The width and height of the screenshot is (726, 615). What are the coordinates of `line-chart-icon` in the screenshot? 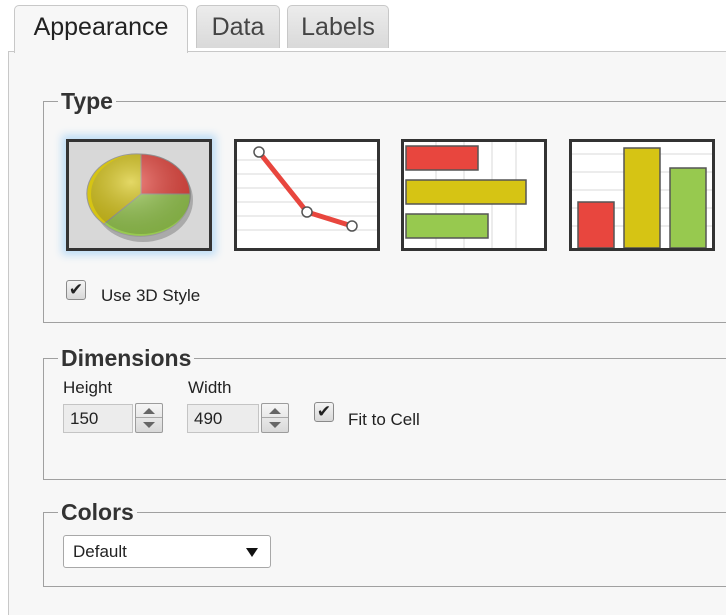 It's located at (307, 189).